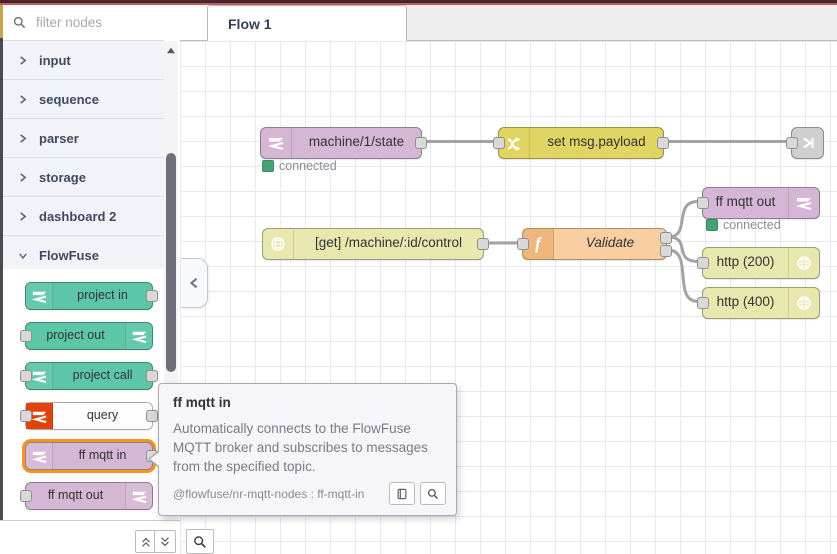  What do you see at coordinates (388, 242) in the screenshot?
I see `node-label: [get] /machine/:id/control` at bounding box center [388, 242].